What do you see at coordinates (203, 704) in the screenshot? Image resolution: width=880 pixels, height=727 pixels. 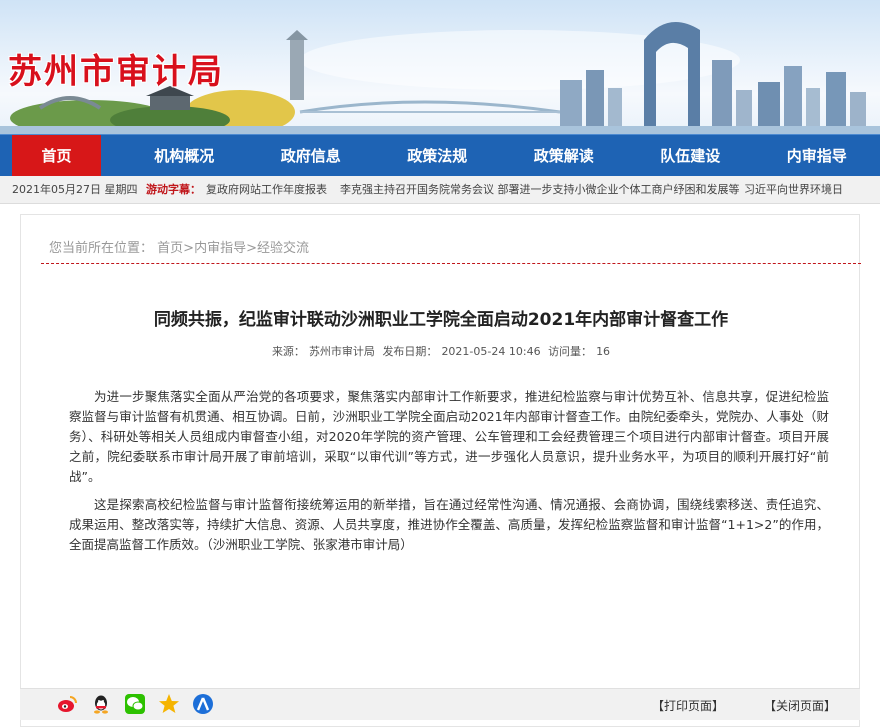 I see `renren-icon` at bounding box center [203, 704].